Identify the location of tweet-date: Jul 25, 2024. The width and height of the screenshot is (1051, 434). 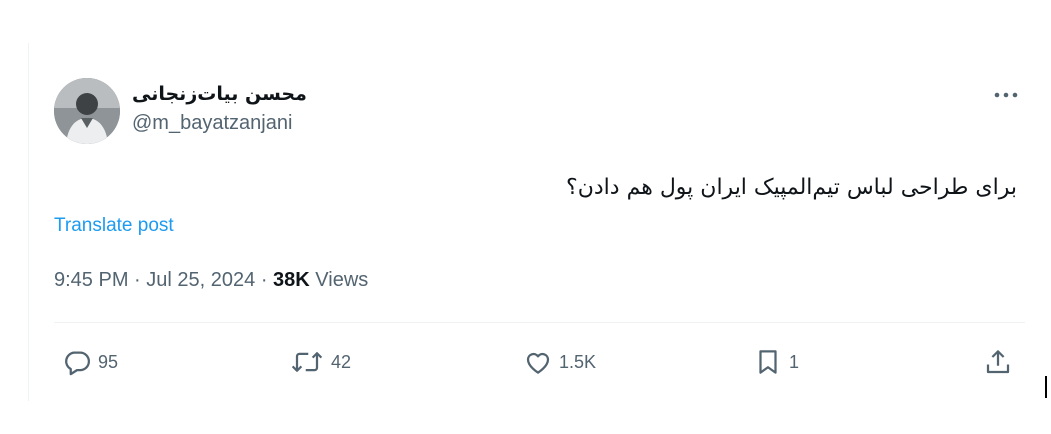
(200, 280).